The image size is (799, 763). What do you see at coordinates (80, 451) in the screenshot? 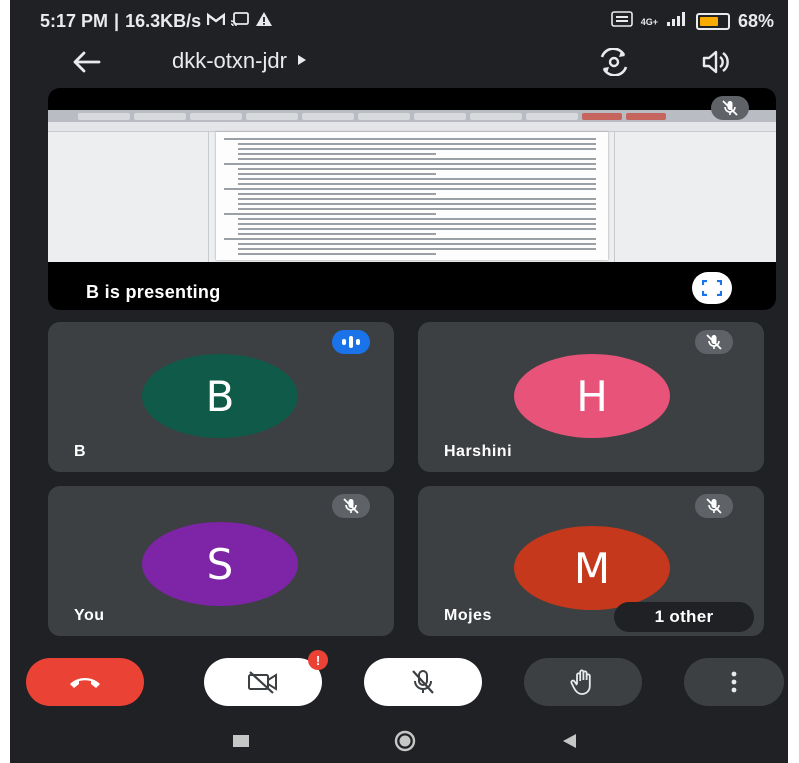
I see `participant-name: B` at bounding box center [80, 451].